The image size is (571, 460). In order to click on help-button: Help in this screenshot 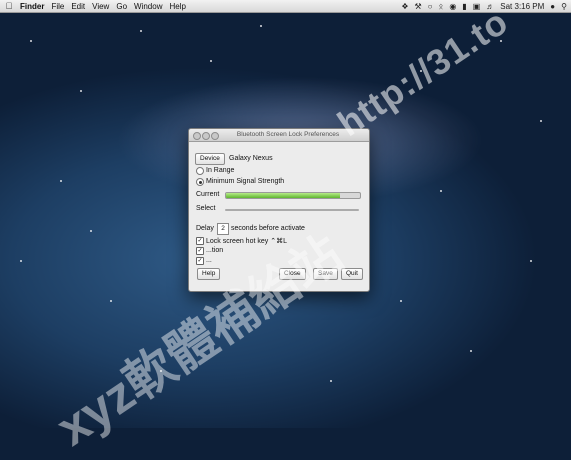, I will do `click(209, 274)`.